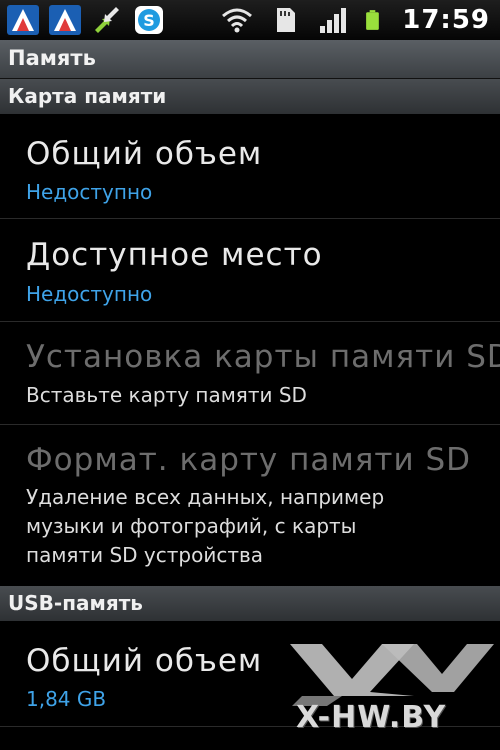 The width and height of the screenshot is (500, 750). Describe the element at coordinates (174, 255) in the screenshot. I see `item-title: Доступное место` at that location.